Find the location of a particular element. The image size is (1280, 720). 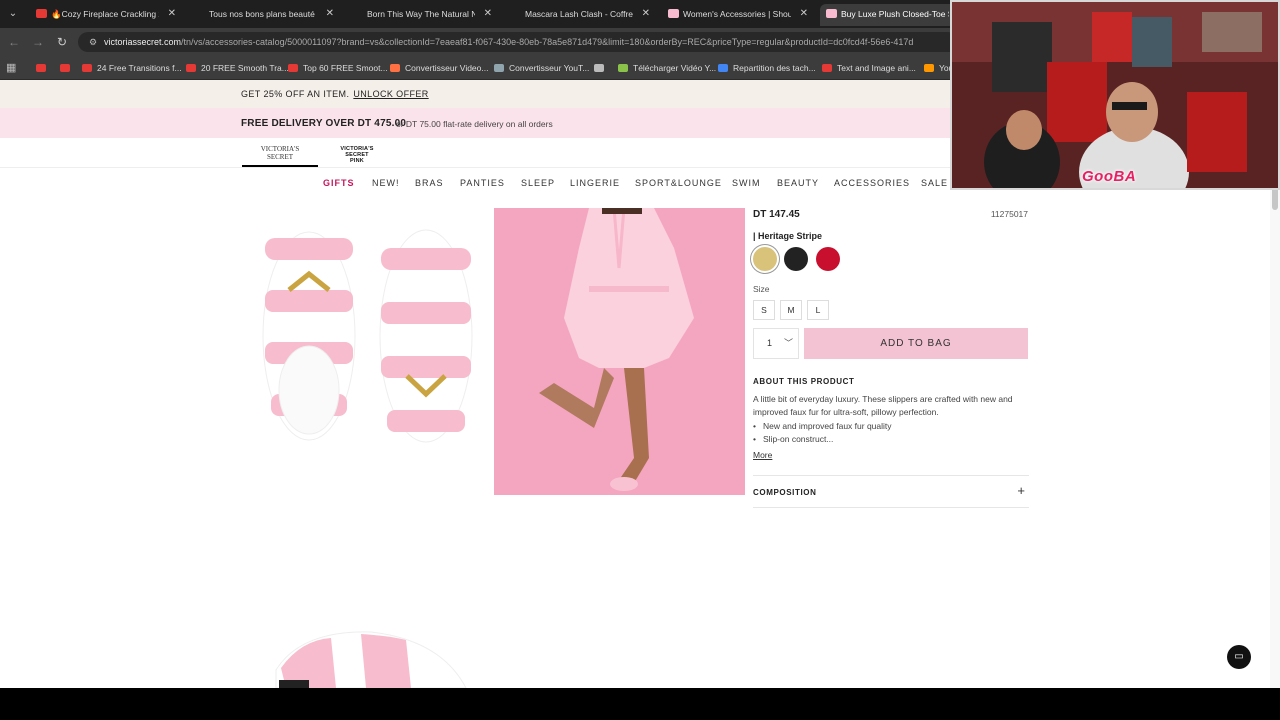

about-product-heading: ABOUT THIS PRODUCT is located at coordinates (804, 381).